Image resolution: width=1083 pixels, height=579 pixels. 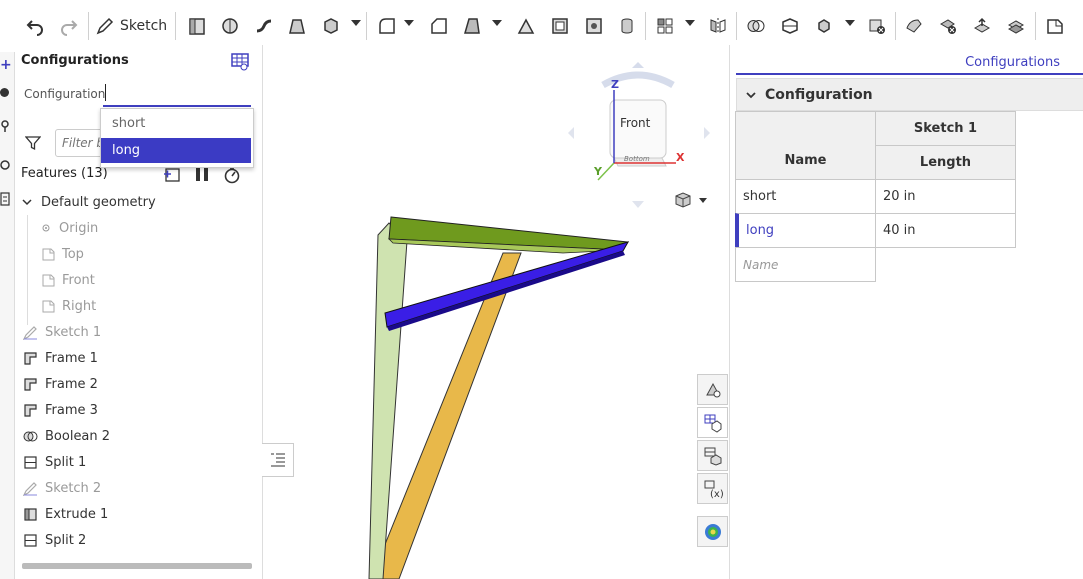 I want to click on geometry-item-origin: Origin, so click(x=69, y=228).